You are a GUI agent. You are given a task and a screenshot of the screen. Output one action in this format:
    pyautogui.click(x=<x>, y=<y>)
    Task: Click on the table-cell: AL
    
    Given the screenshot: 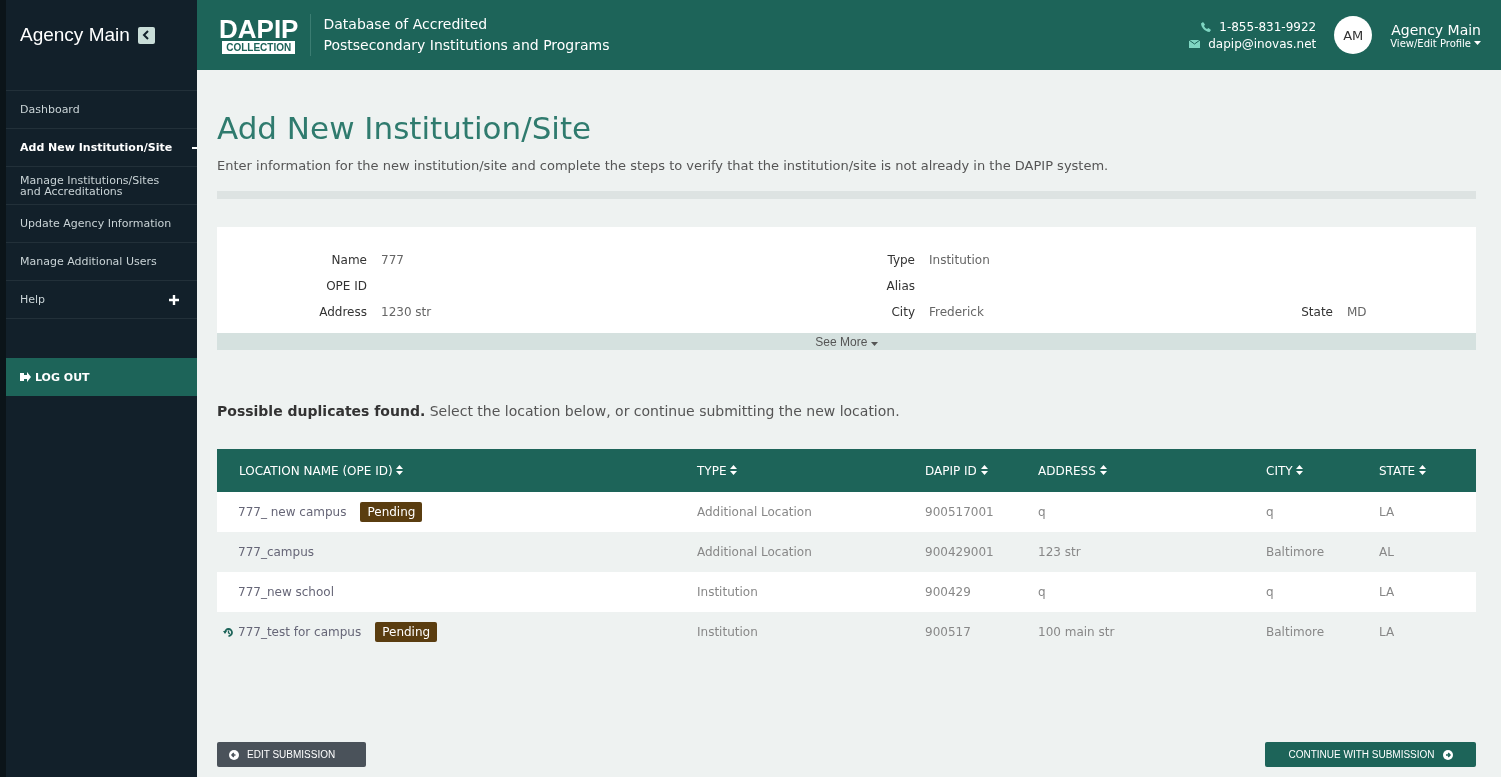 What is the action you would take?
    pyautogui.click(x=1416, y=552)
    